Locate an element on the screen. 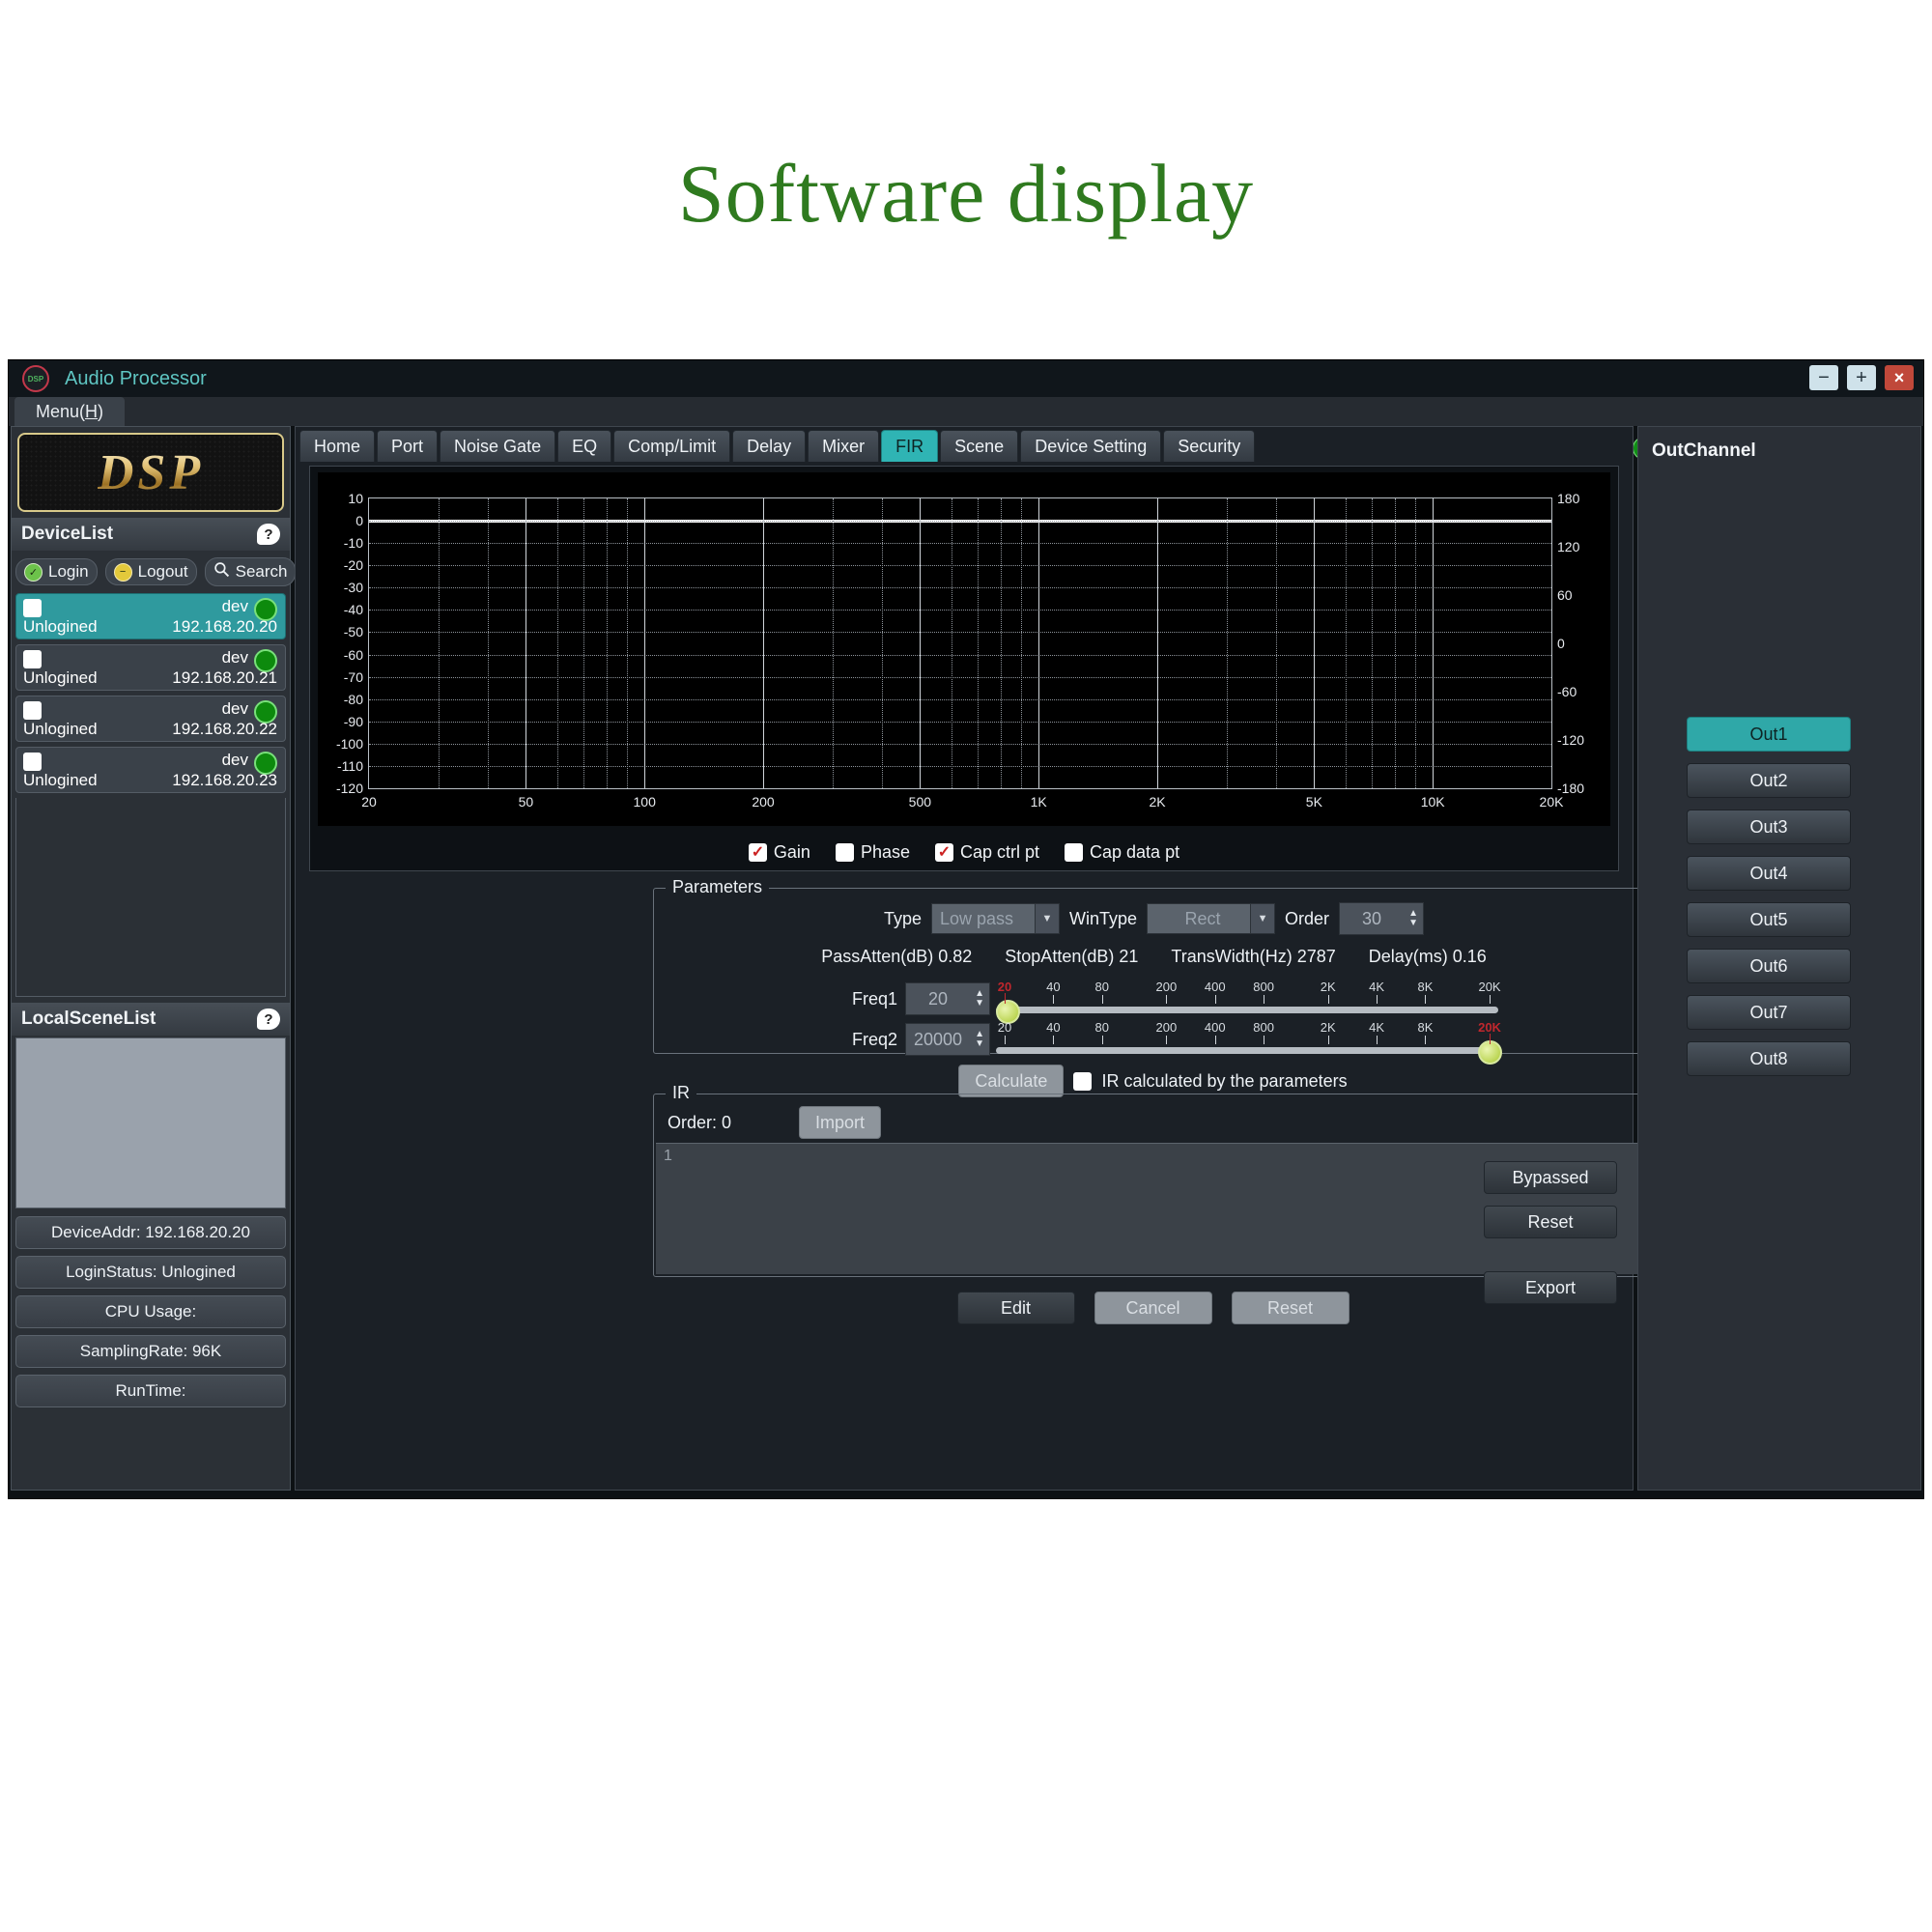 The width and height of the screenshot is (1932, 1932). slider-track is located at coordinates (1247, 1010).